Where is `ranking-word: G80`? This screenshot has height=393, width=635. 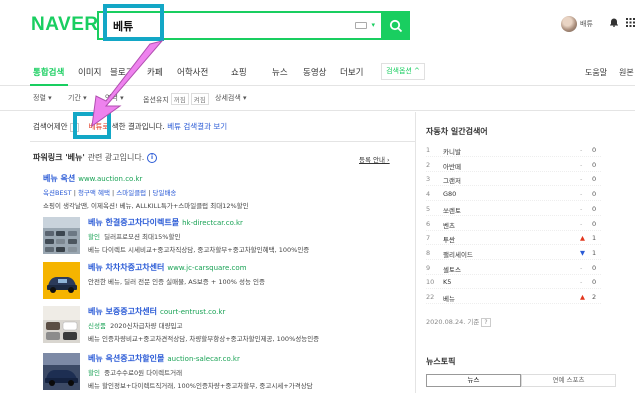 ranking-word: G80 is located at coordinates (449, 194).